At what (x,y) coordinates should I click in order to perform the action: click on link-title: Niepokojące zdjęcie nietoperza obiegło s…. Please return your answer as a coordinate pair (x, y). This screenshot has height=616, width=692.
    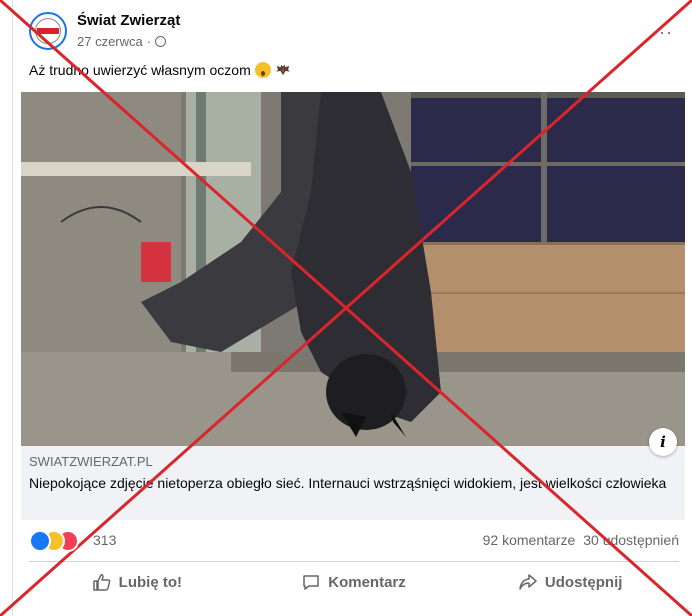
    Looking at the image, I should click on (349, 483).